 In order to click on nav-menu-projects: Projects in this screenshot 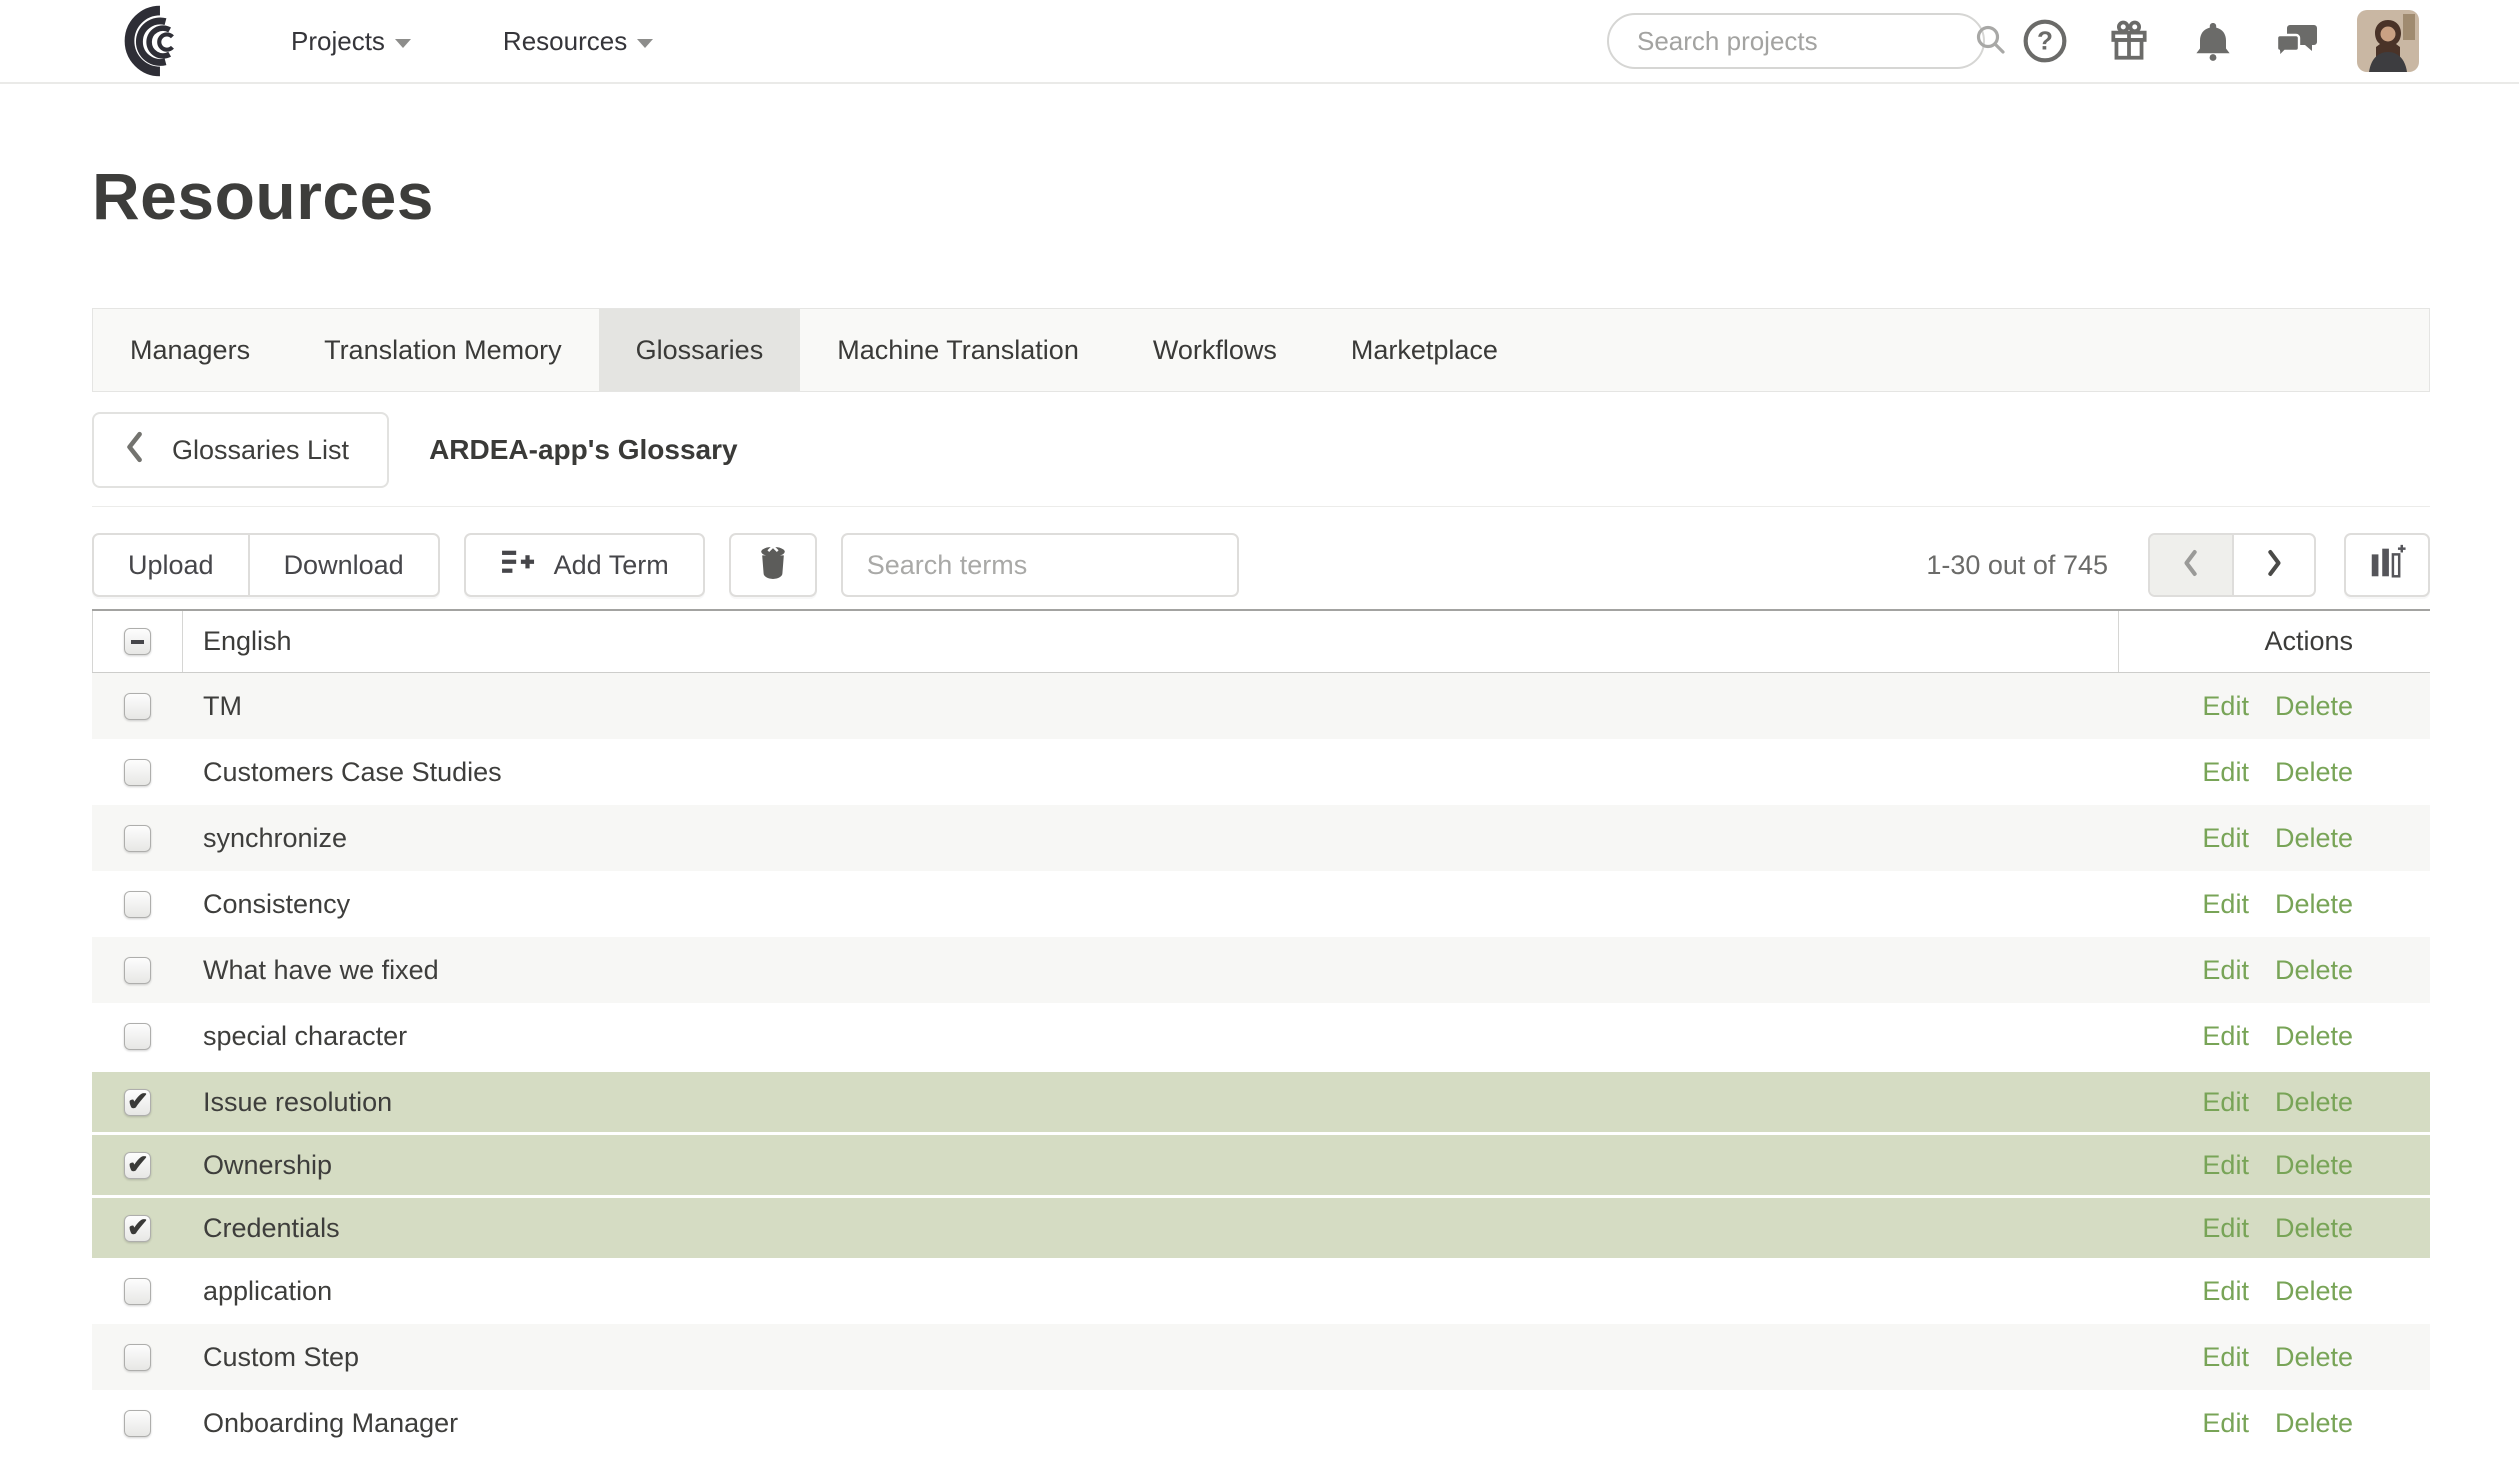, I will do `click(351, 41)`.